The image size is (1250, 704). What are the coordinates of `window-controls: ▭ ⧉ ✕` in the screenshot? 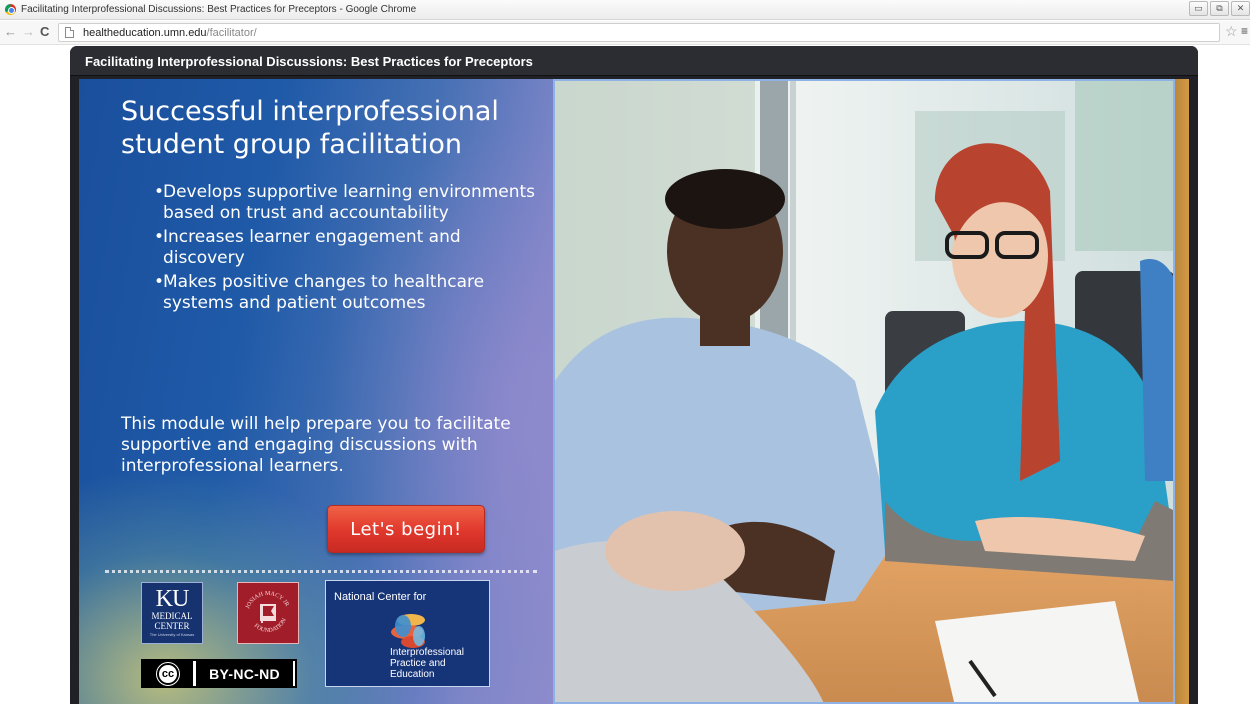 It's located at (1219, 8).